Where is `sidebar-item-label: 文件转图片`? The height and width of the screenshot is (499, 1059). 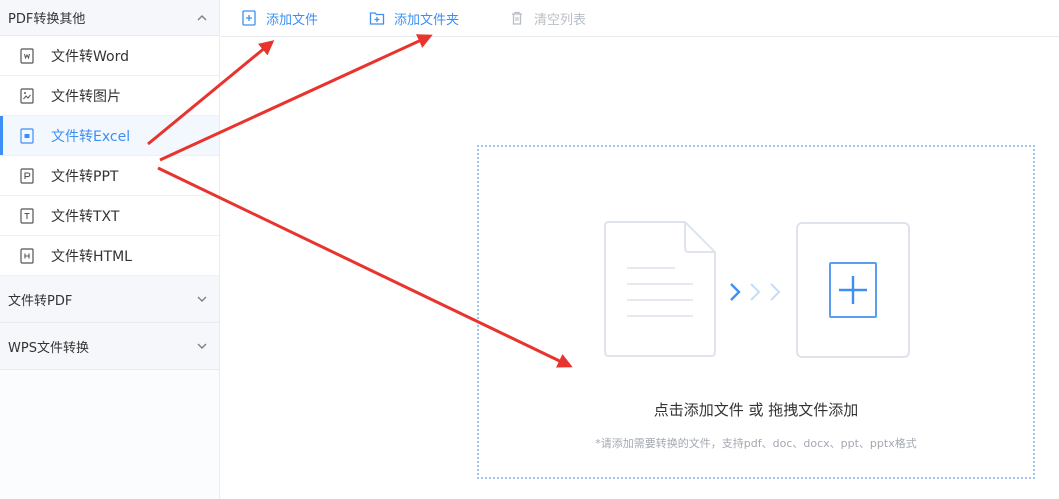 sidebar-item-label: 文件转图片 is located at coordinates (86, 96).